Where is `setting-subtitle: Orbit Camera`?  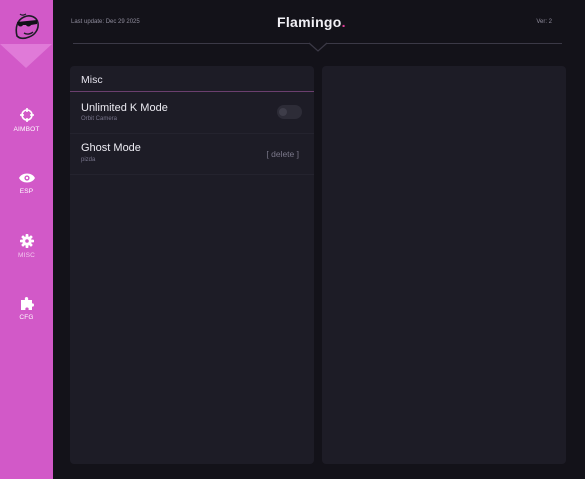
setting-subtitle: Orbit Camera is located at coordinates (99, 119).